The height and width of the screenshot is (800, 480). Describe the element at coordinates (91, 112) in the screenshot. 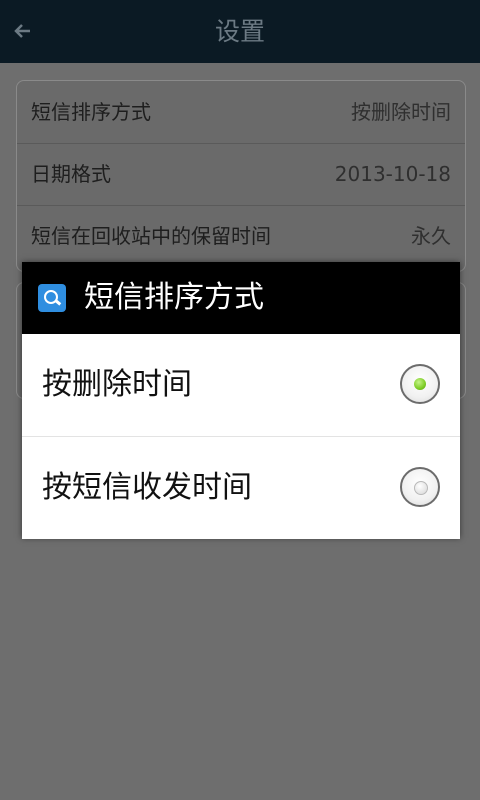

I see `setting-label: 短信排序方式` at that location.